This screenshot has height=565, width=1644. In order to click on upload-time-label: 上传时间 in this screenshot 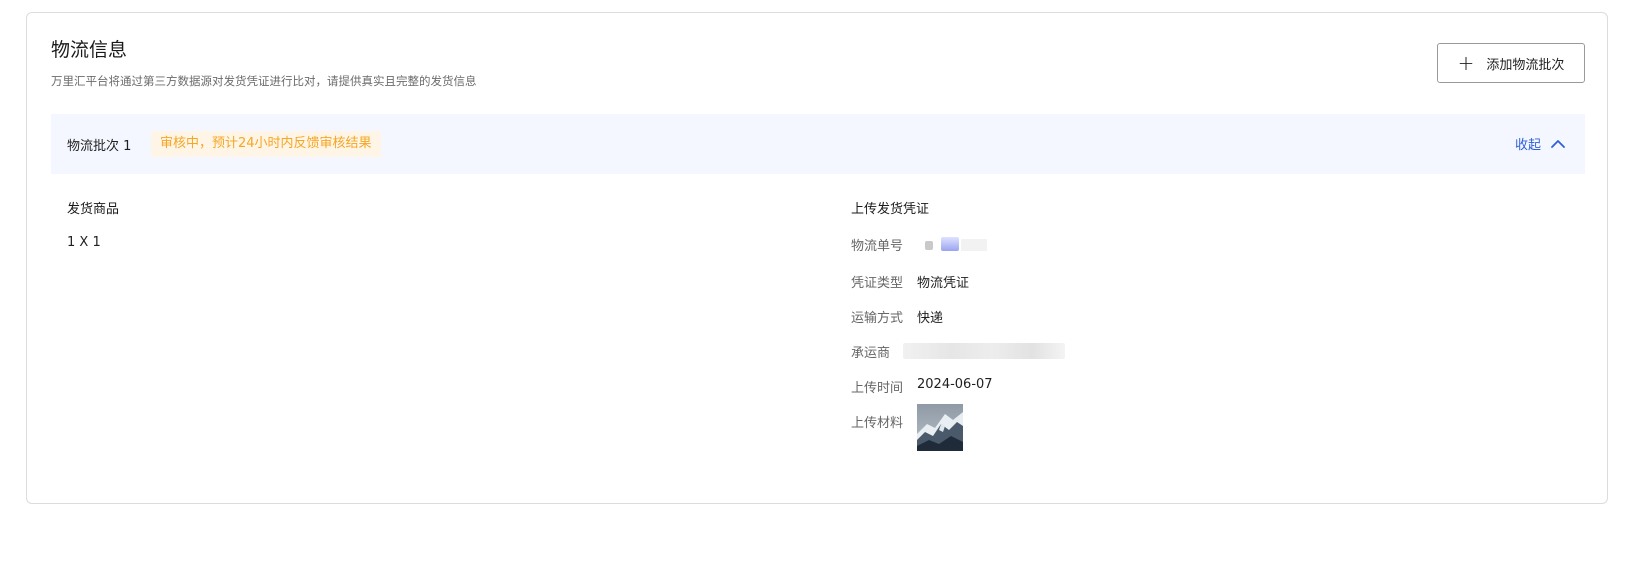, I will do `click(877, 388)`.